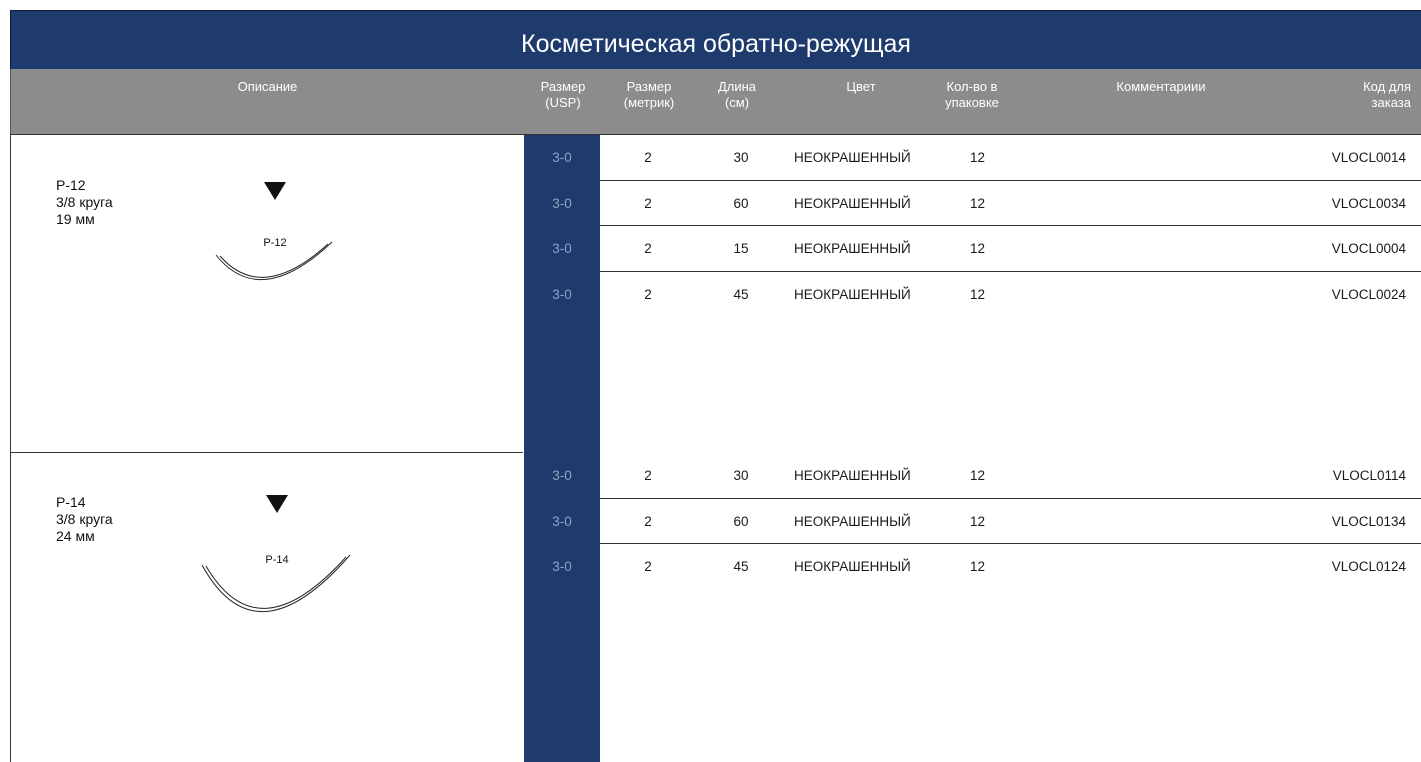 The width and height of the screenshot is (1421, 762). Describe the element at coordinates (972, 86) in the screenshot. I see `header-qty-line1: Кол-во в` at that location.